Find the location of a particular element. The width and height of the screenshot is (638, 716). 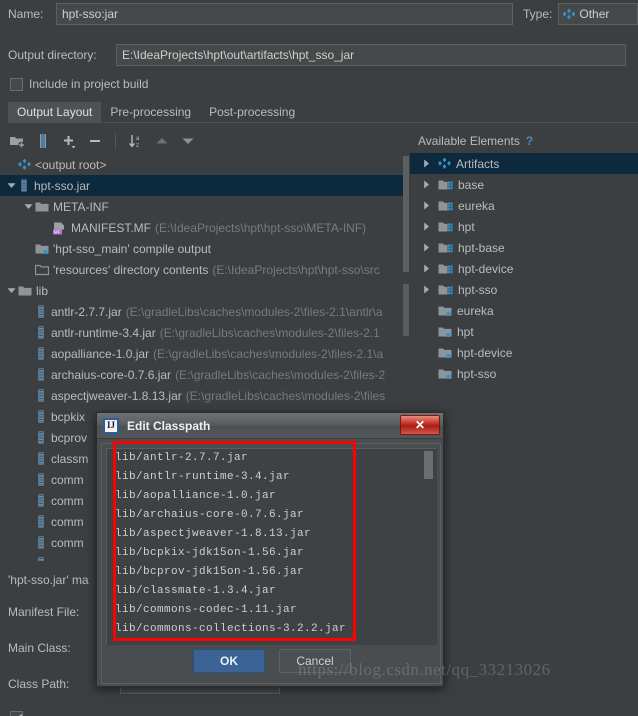

help-icon: ? is located at coordinates (529, 141).